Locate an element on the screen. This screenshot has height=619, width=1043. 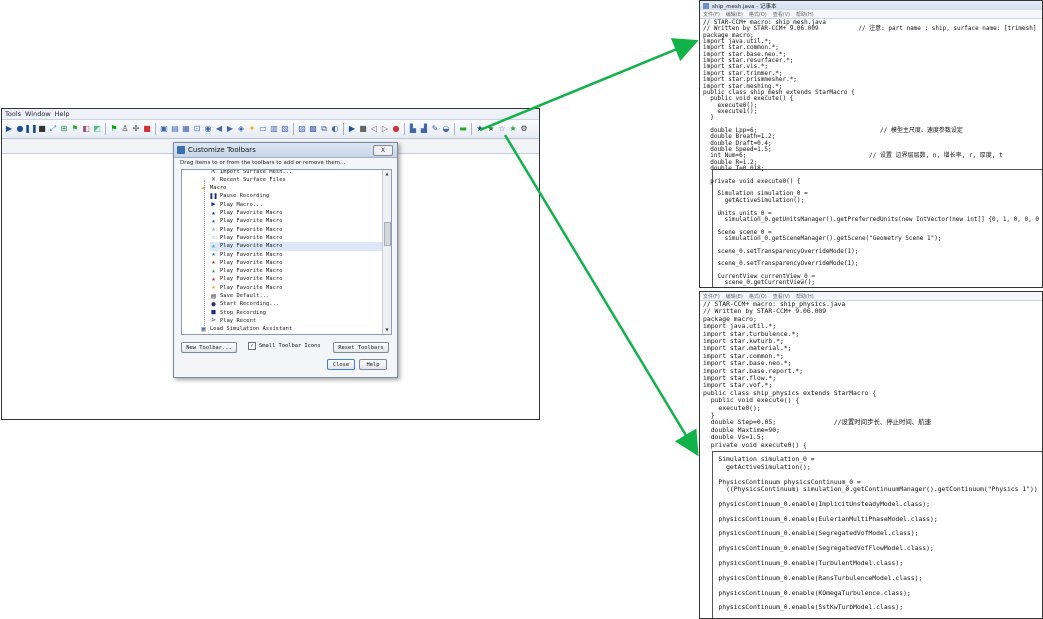
table-icon: ▥ is located at coordinates (274, 129).